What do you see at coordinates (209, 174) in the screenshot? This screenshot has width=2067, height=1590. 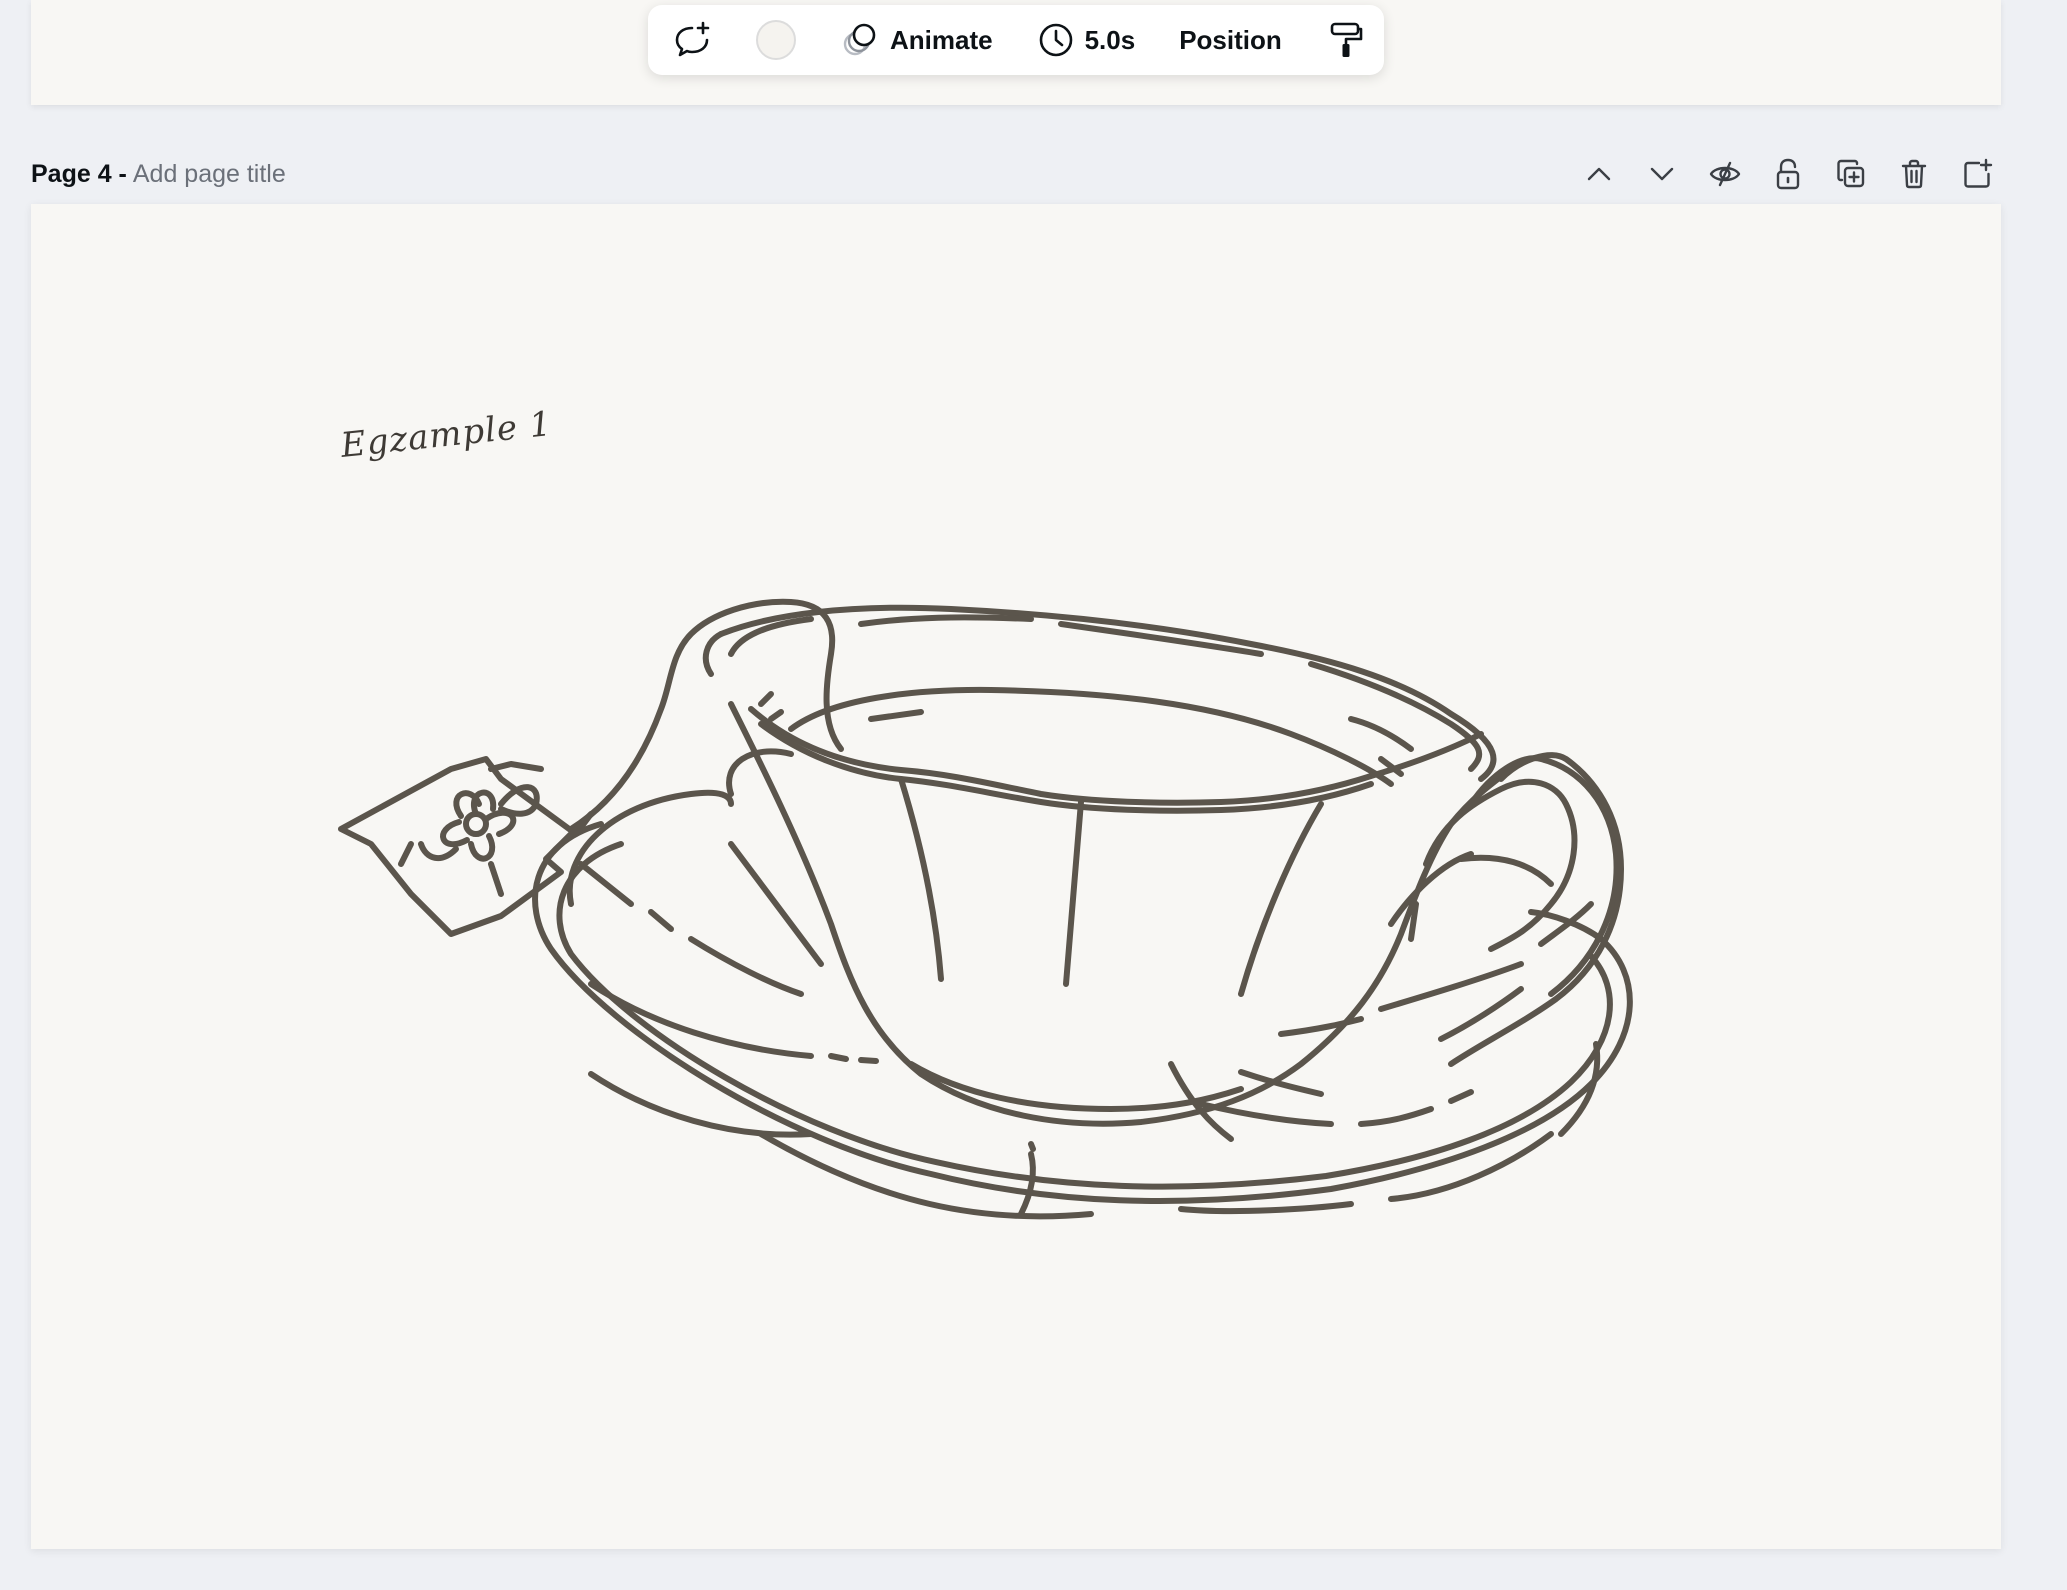 I see `page-title-input: Add page title` at bounding box center [209, 174].